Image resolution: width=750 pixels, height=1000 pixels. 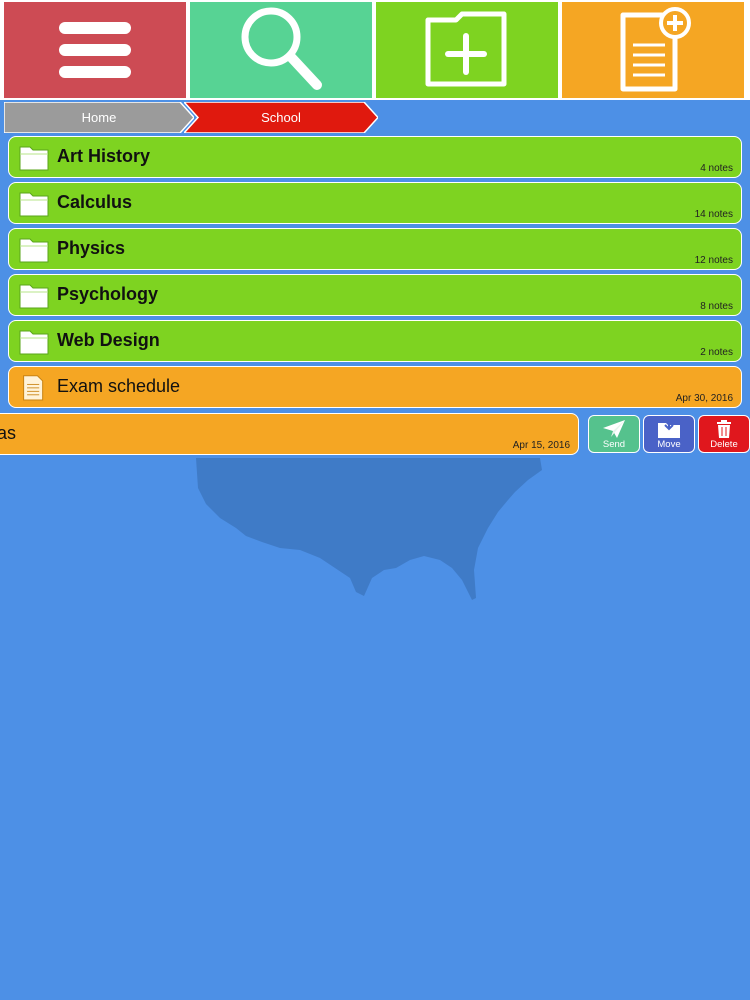 What do you see at coordinates (716, 306) in the screenshot?
I see `note-count: 8 notes` at bounding box center [716, 306].